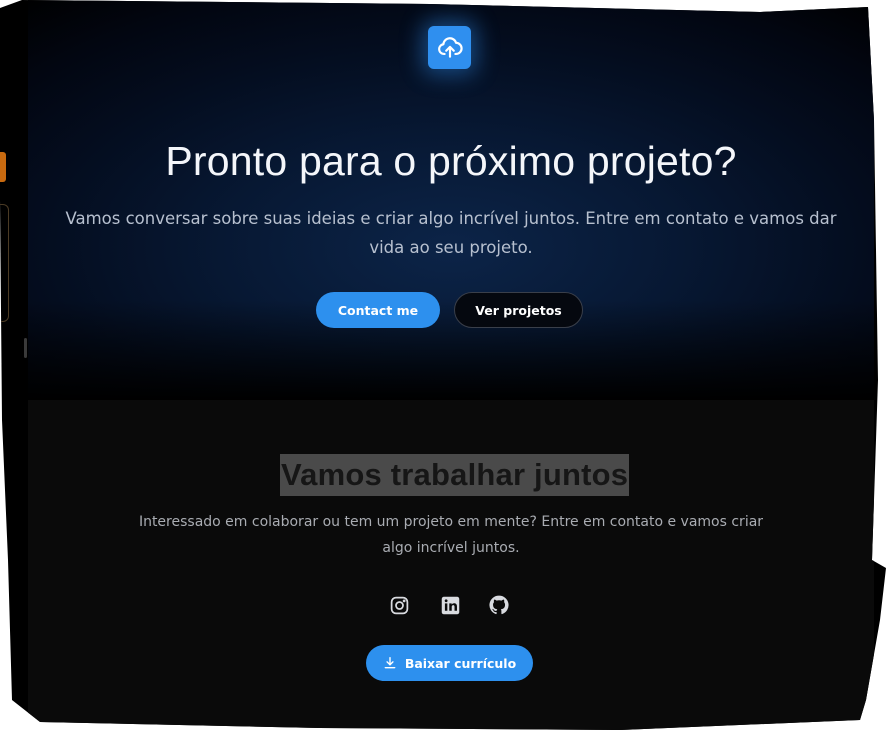 Image resolution: width=888 pixels, height=743 pixels. Describe the element at coordinates (460, 663) in the screenshot. I see `download-resume-label: Baixar currículo` at that location.